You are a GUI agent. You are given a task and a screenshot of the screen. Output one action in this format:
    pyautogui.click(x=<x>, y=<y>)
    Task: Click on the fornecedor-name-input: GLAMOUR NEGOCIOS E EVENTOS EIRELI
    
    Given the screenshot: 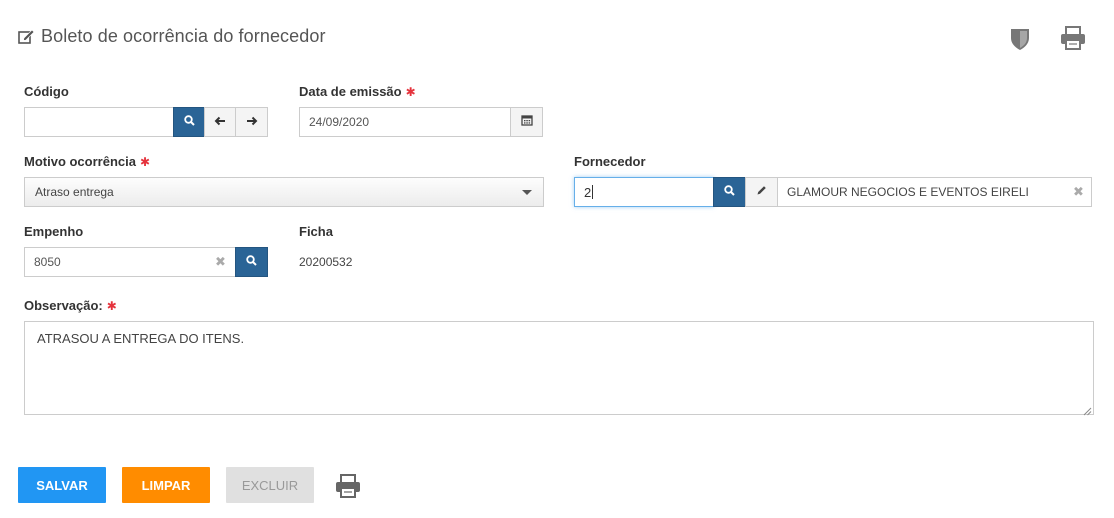 What is the action you would take?
    pyautogui.click(x=934, y=192)
    